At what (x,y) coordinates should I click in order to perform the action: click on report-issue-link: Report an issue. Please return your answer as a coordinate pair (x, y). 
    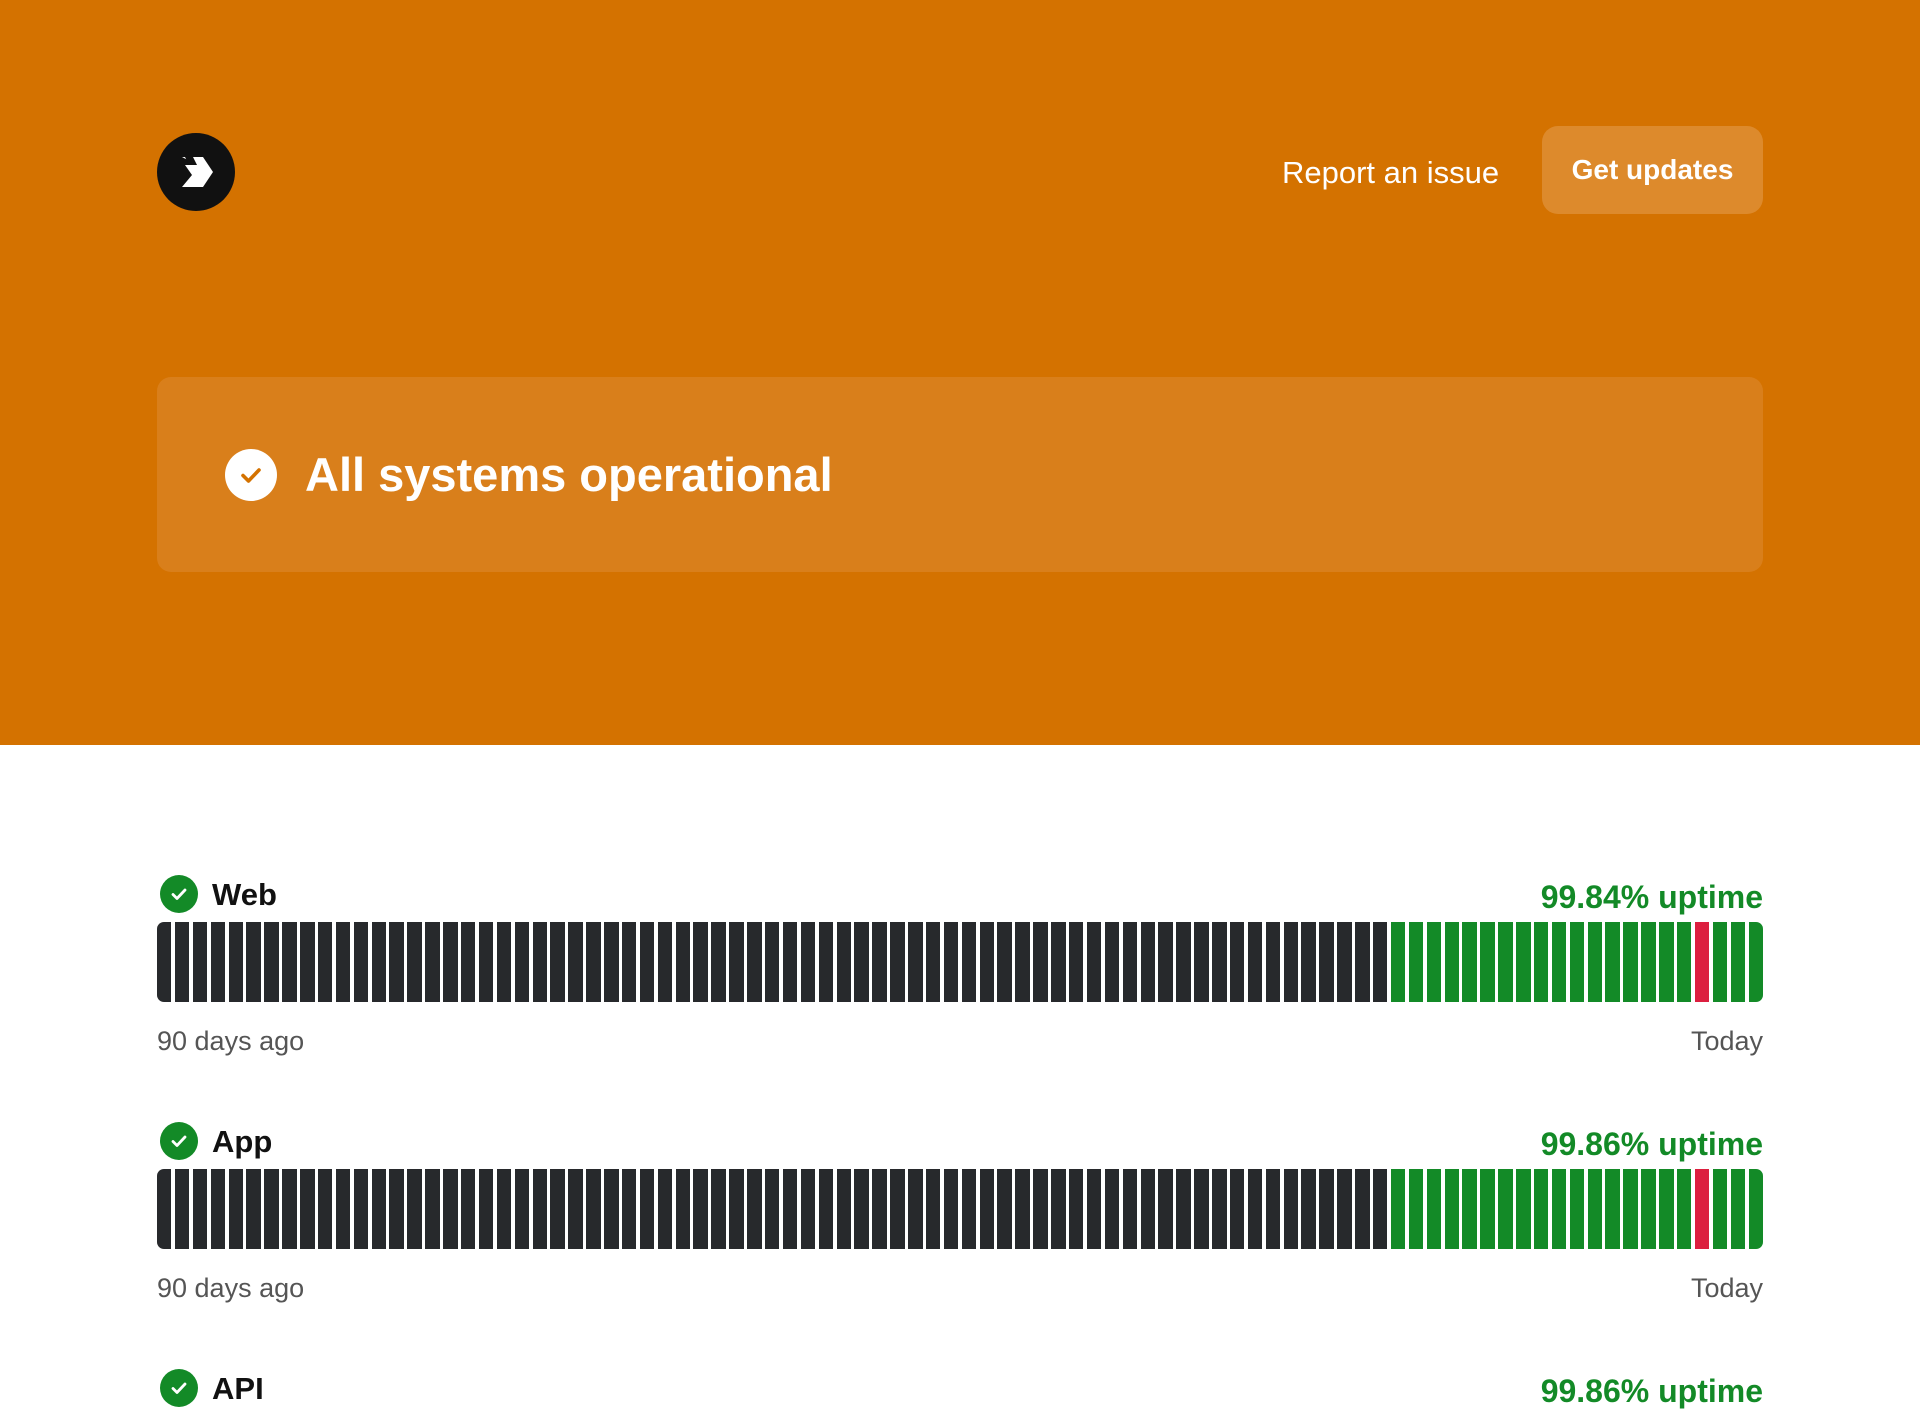
    Looking at the image, I should click on (1390, 173).